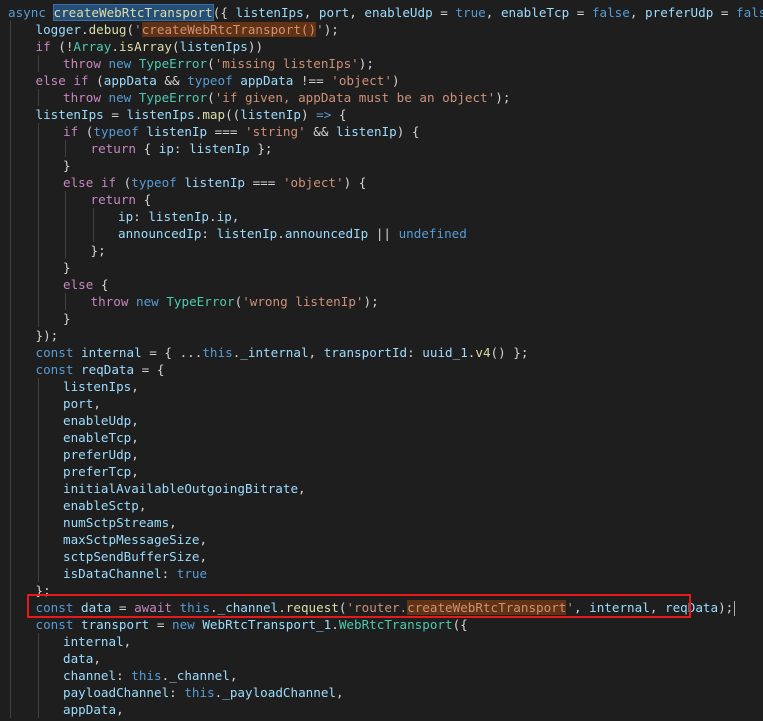  What do you see at coordinates (145, 46) in the screenshot?
I see `code-token: isArray` at bounding box center [145, 46].